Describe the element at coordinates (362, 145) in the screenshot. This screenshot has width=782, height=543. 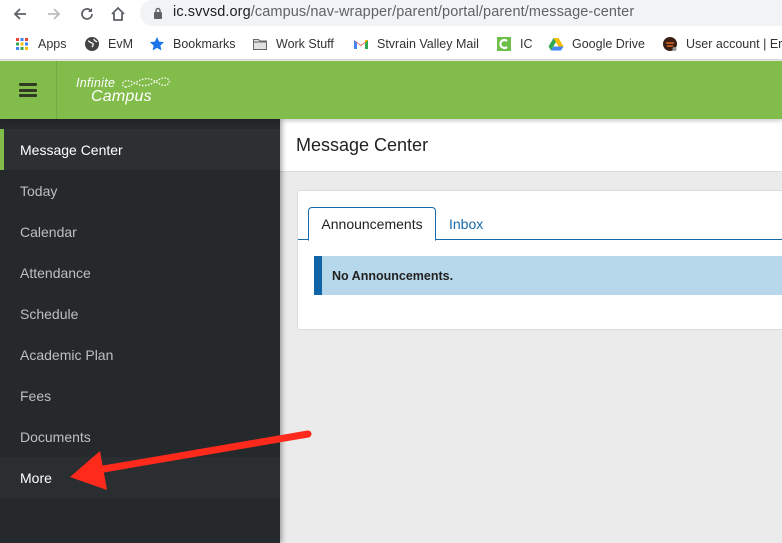
I see `page-title: Message Center` at that location.